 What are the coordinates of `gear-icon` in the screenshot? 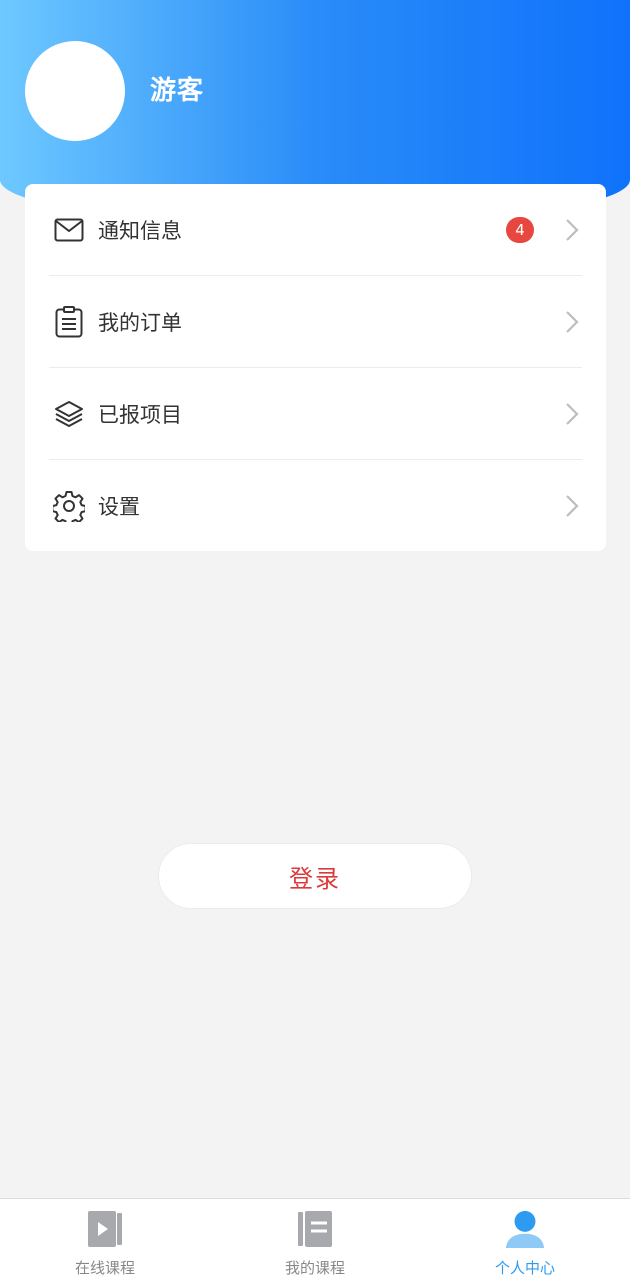 It's located at (69, 506).